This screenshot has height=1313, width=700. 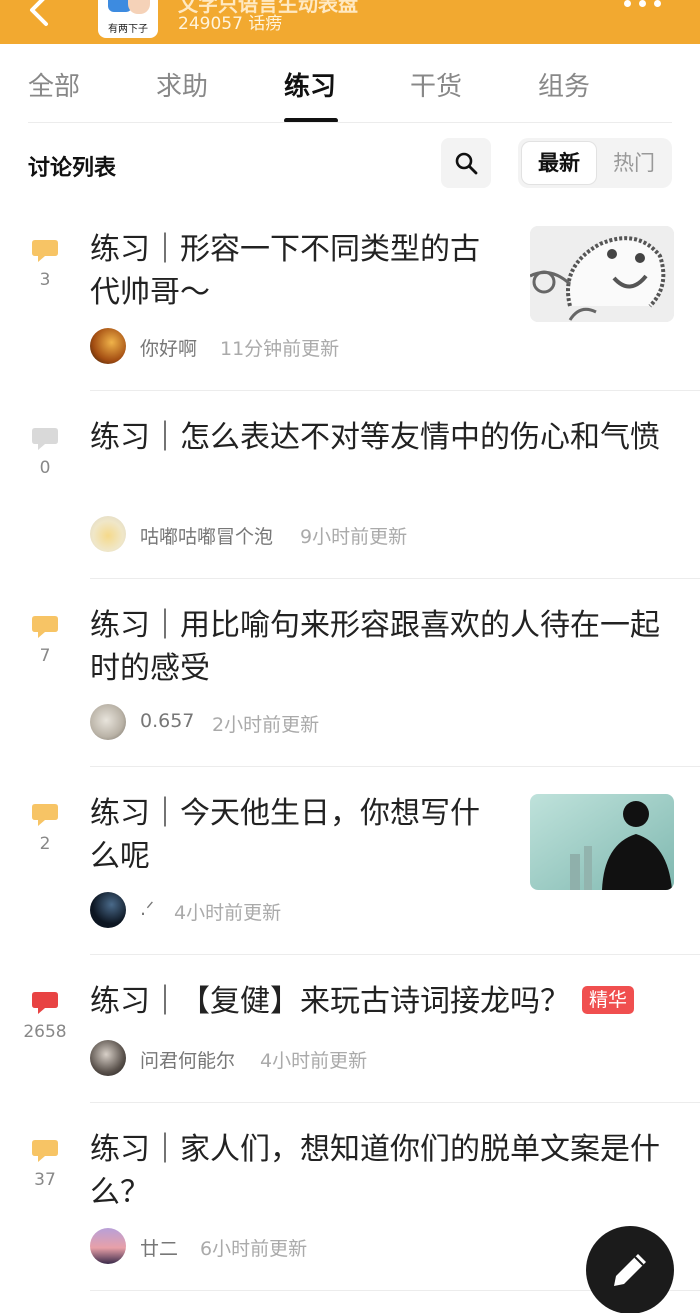 What do you see at coordinates (45, 468) in the screenshot?
I see `comment-count: 0` at bounding box center [45, 468].